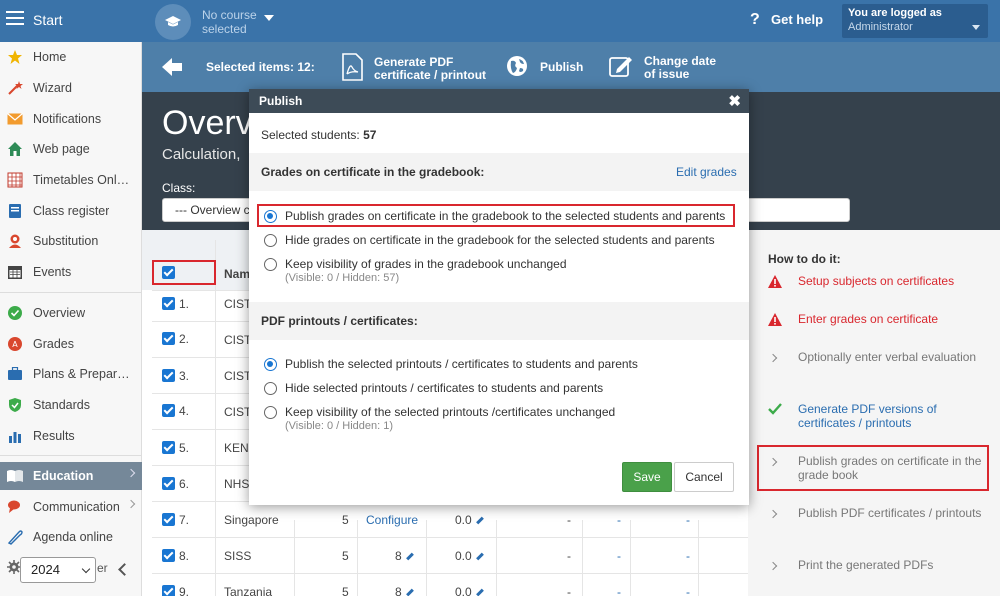  Describe the element at coordinates (976, 27) in the screenshot. I see `user-menu-caret-icon` at that location.